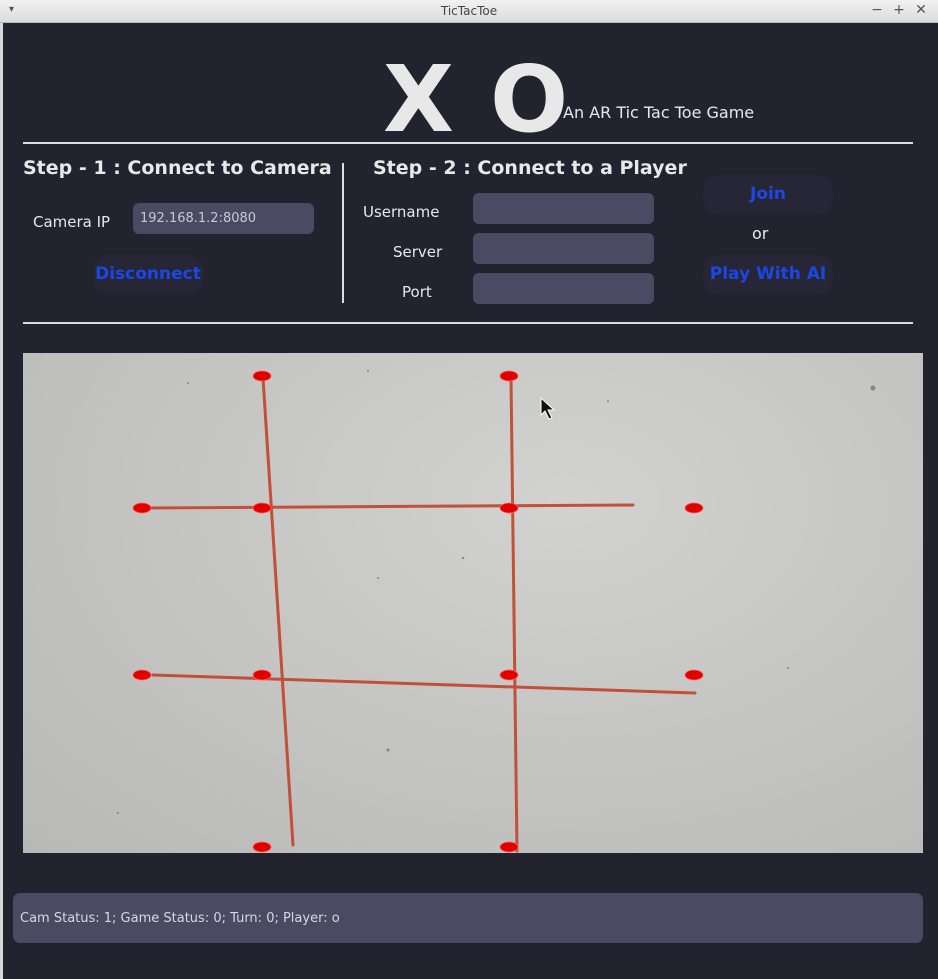  I want to click on minimize-icon: −, so click(877, 10).